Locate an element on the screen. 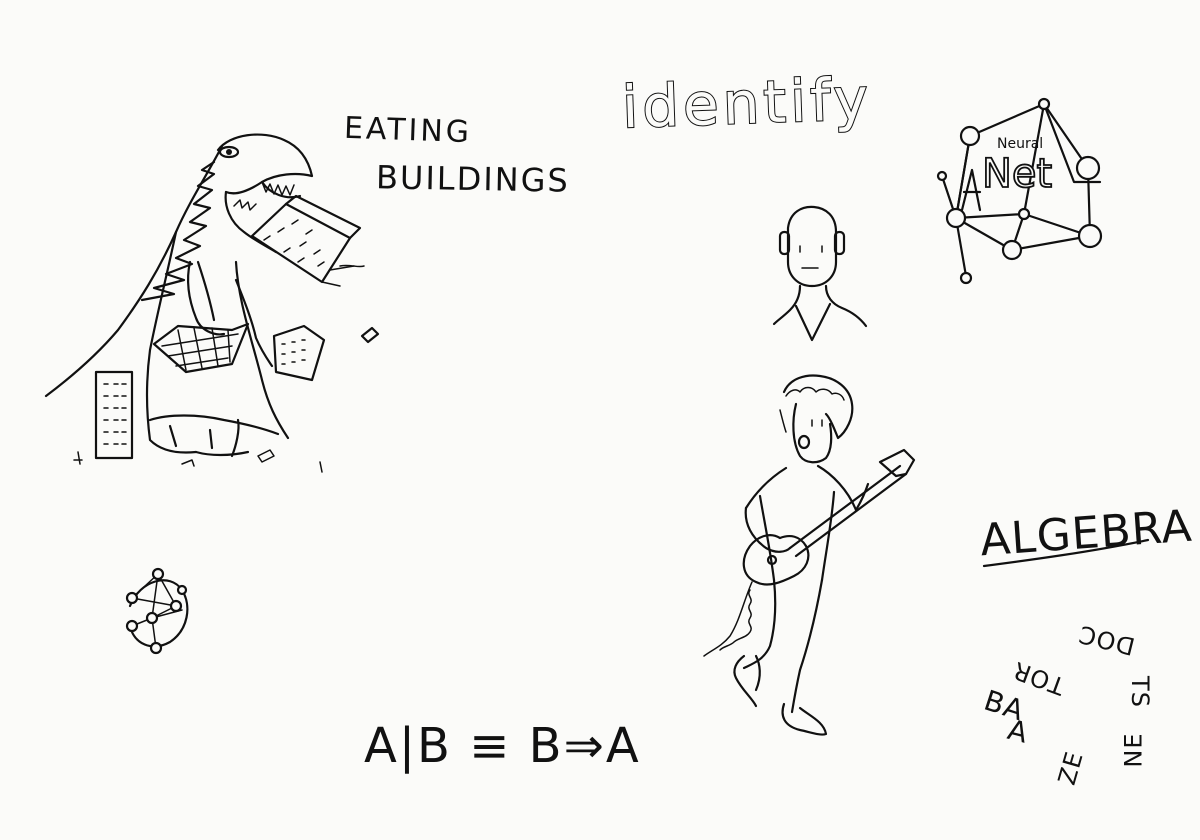 The height and width of the screenshot is (840, 1200). dinosaur-eating-buildings-drawing is located at coordinates (212, 303).